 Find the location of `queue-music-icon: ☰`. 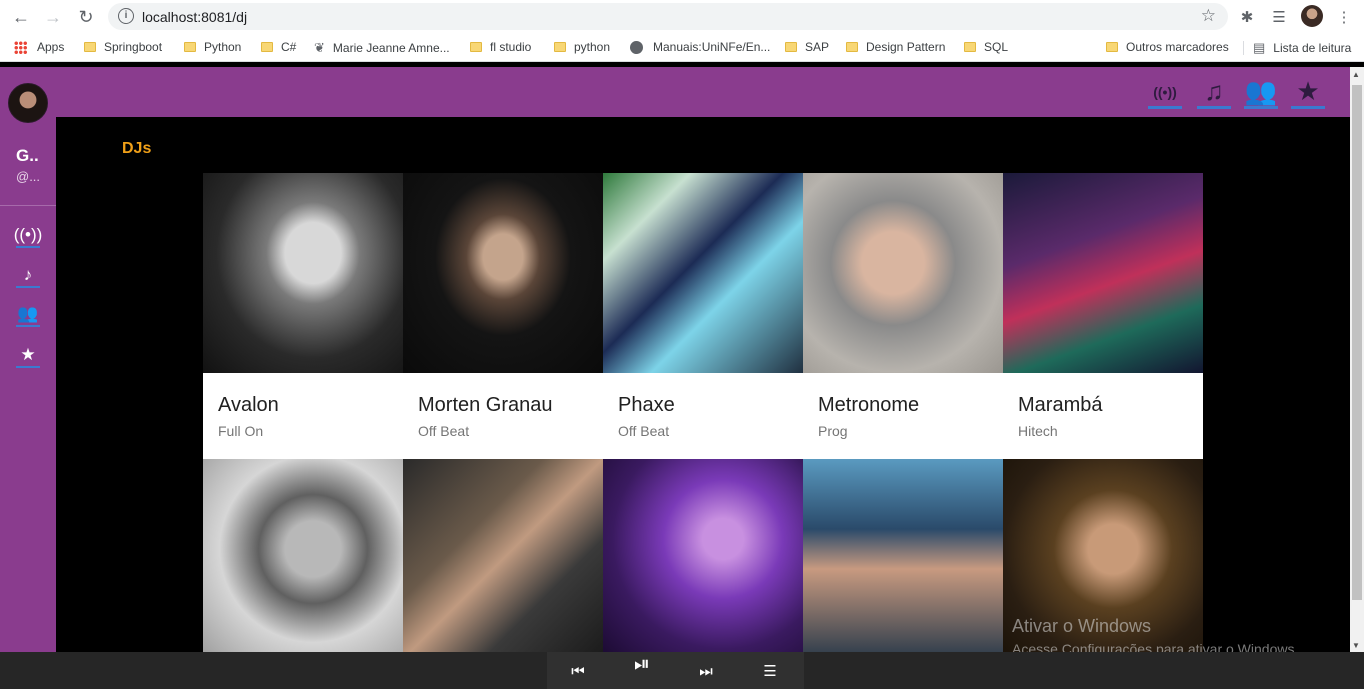

queue-music-icon: ☰ is located at coordinates (770, 671).